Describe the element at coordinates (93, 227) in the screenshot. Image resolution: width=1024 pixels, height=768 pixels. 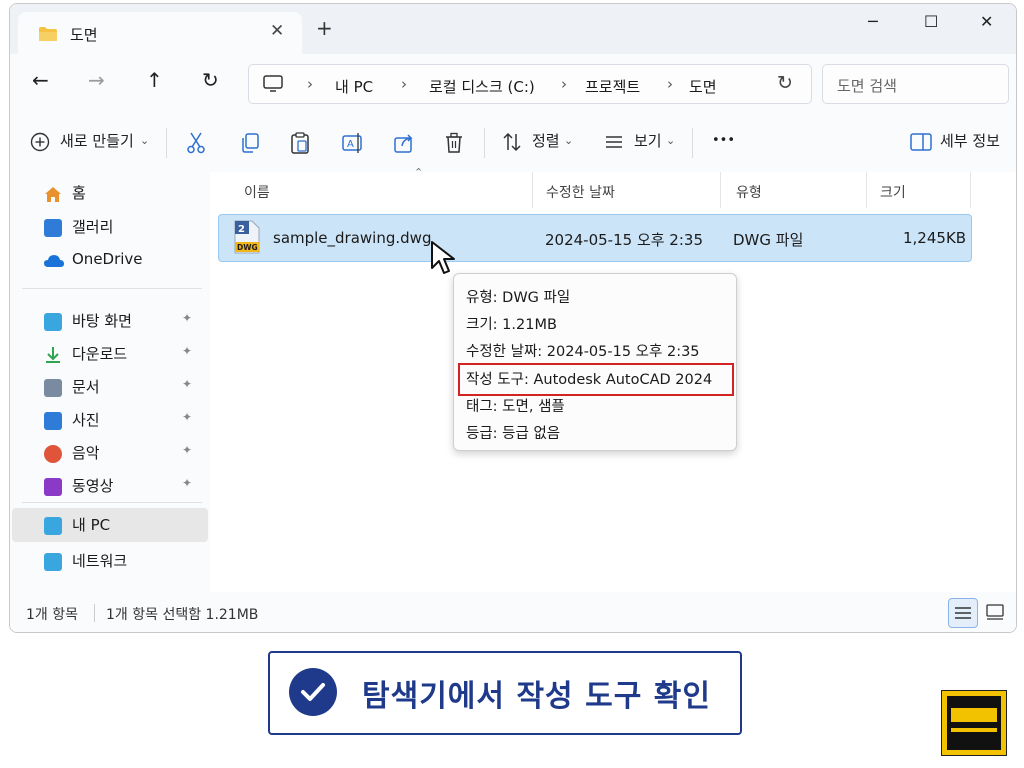
I see `sidebar-item-label: 갤러리` at that location.